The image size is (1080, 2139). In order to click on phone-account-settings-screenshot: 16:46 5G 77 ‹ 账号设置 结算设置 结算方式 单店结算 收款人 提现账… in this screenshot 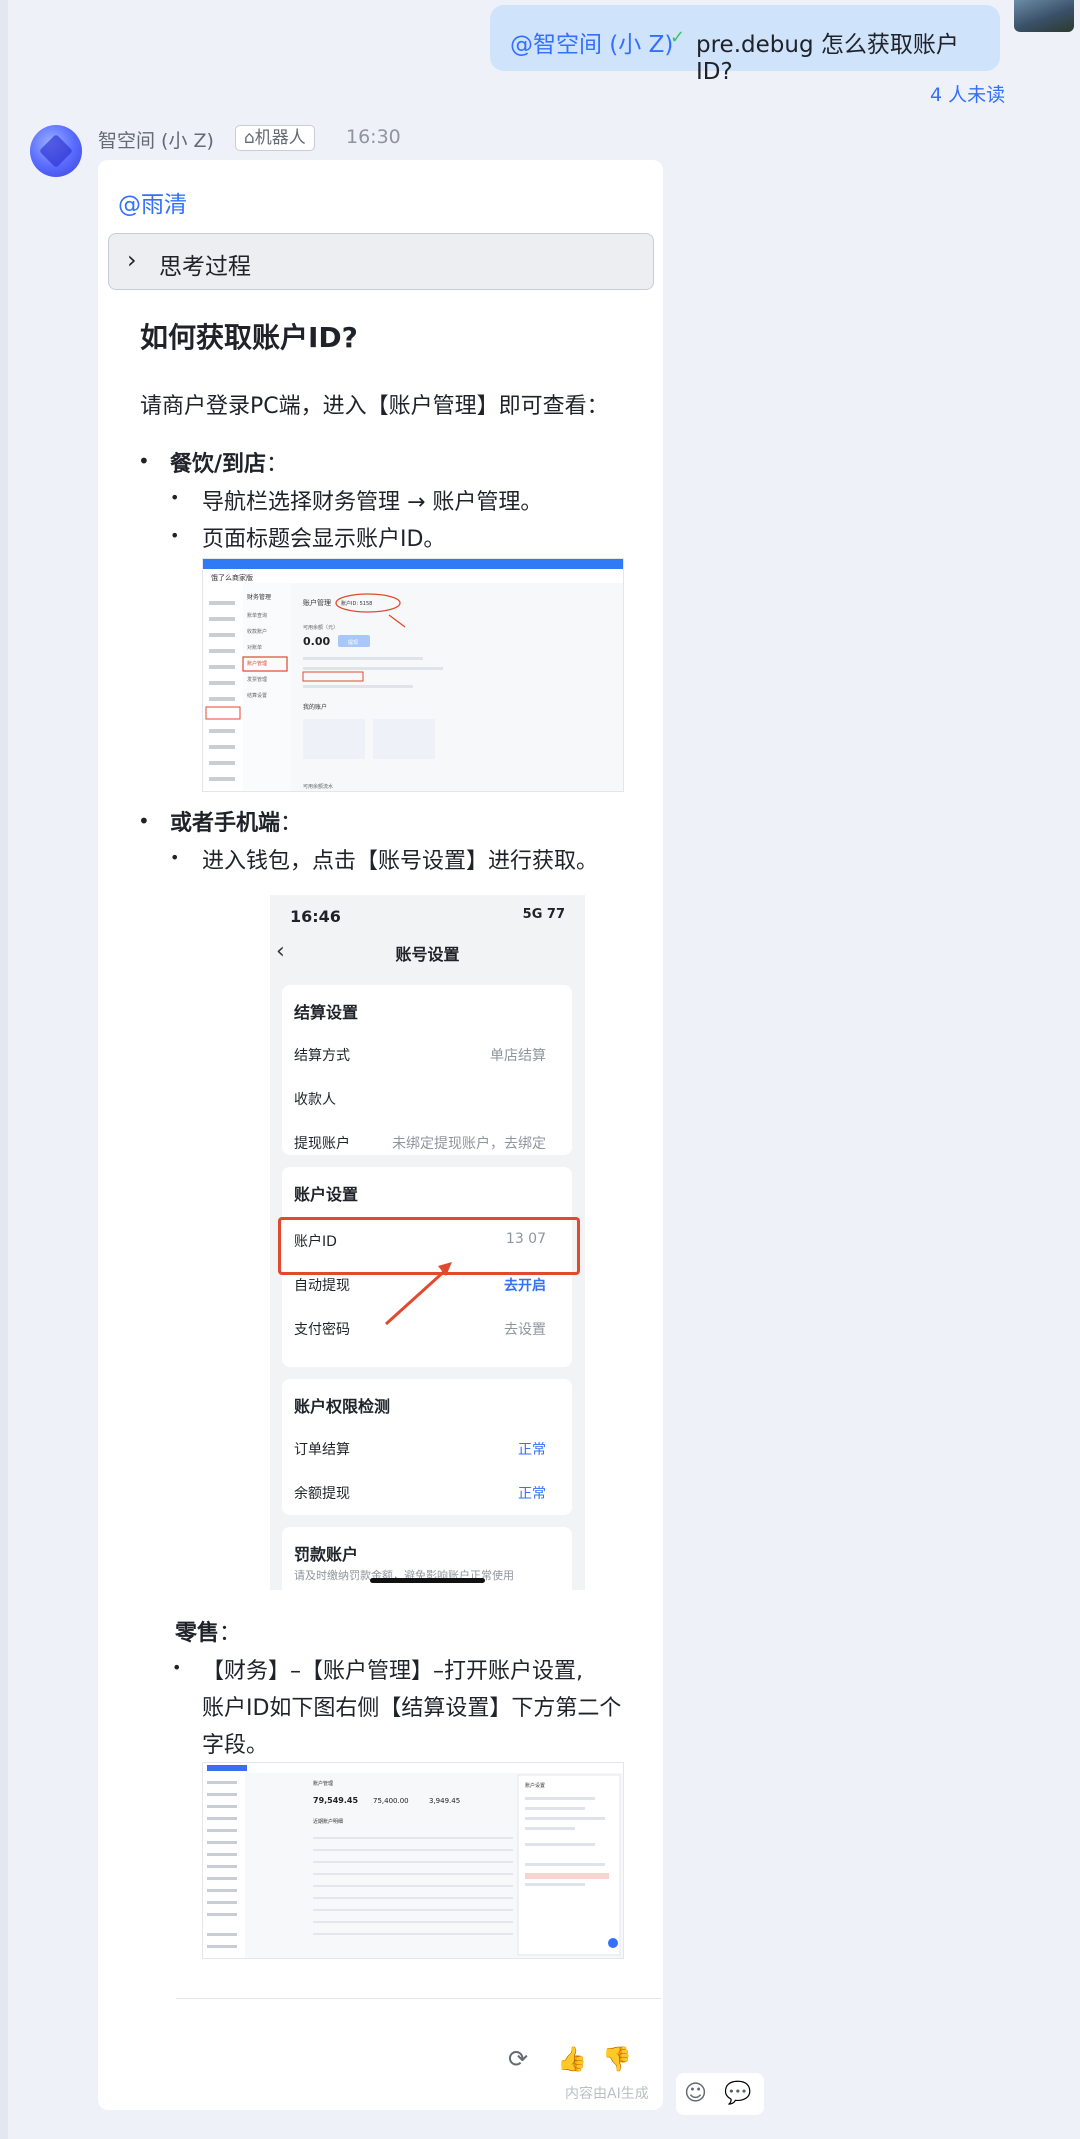, I will do `click(427, 1242)`.